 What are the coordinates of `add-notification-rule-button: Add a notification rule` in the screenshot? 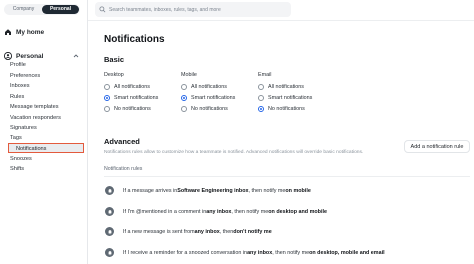 It's located at (437, 146).